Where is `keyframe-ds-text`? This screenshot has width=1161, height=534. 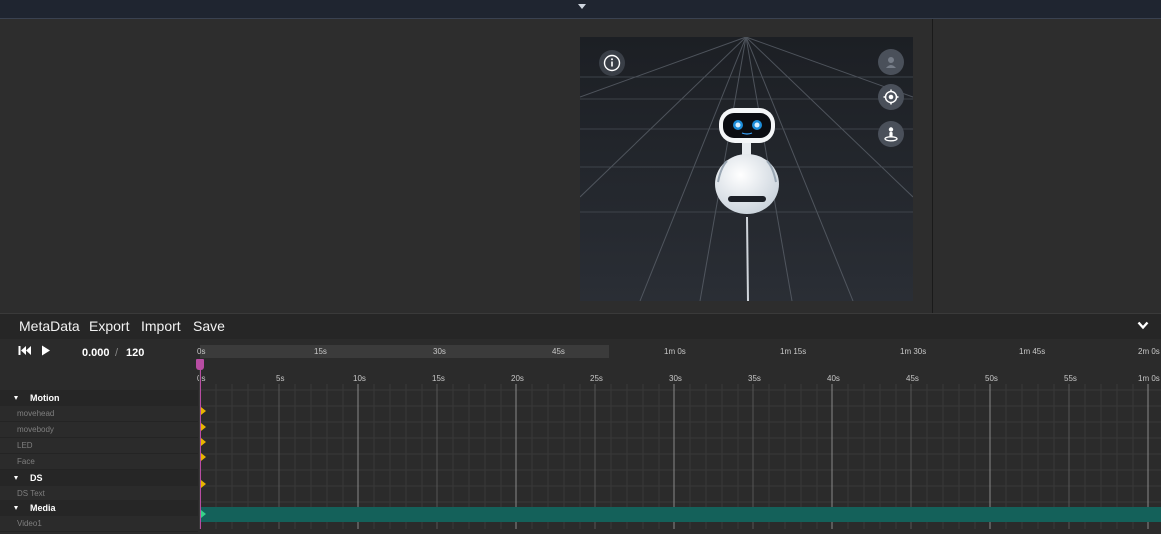 keyframe-ds-text is located at coordinates (203, 484).